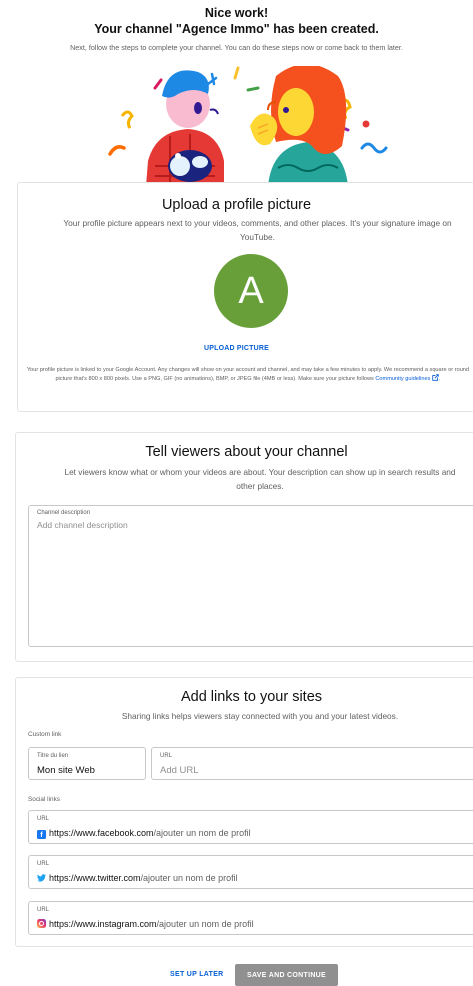  I want to click on twitter-url-prefix: https://www.twitter.com, so click(95, 878).